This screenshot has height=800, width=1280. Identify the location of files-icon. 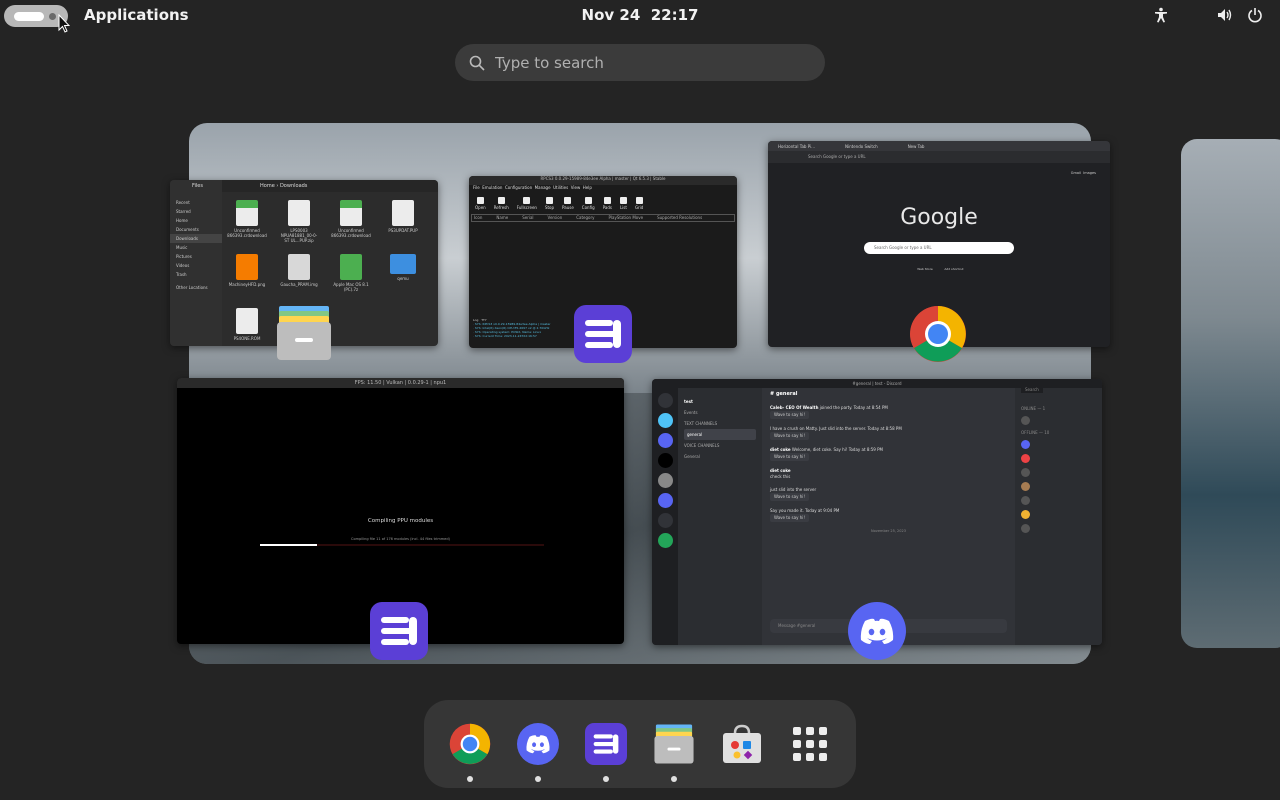
(674, 744).